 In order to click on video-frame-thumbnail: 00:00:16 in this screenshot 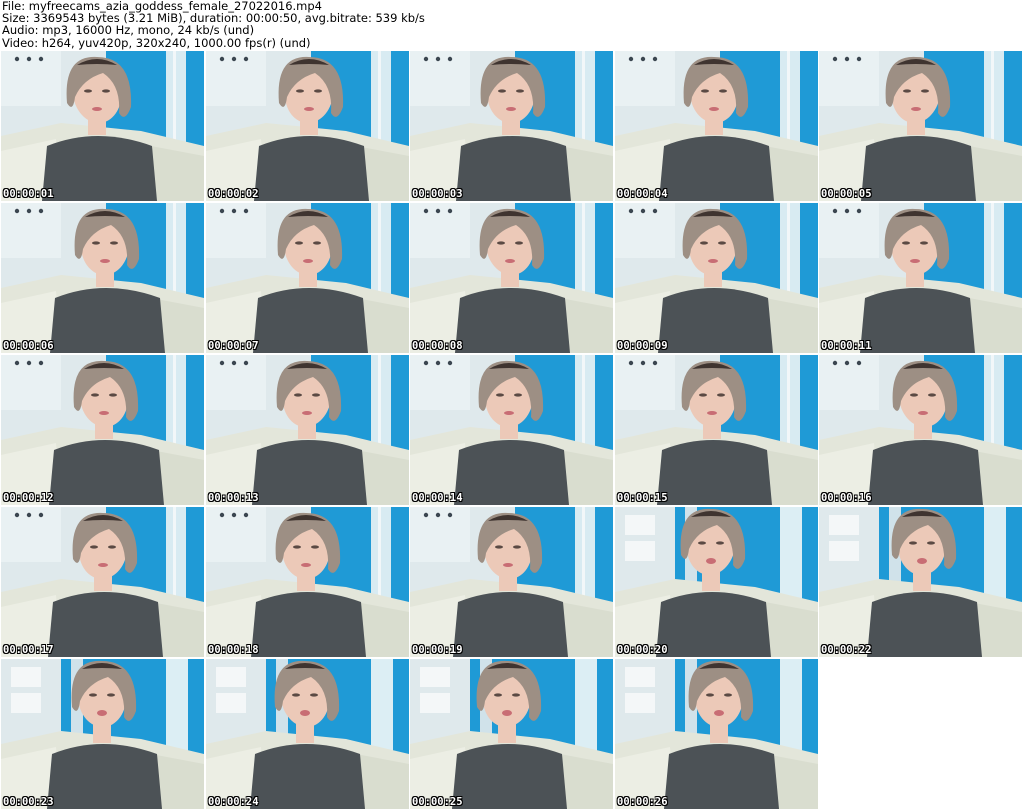, I will do `click(920, 430)`.